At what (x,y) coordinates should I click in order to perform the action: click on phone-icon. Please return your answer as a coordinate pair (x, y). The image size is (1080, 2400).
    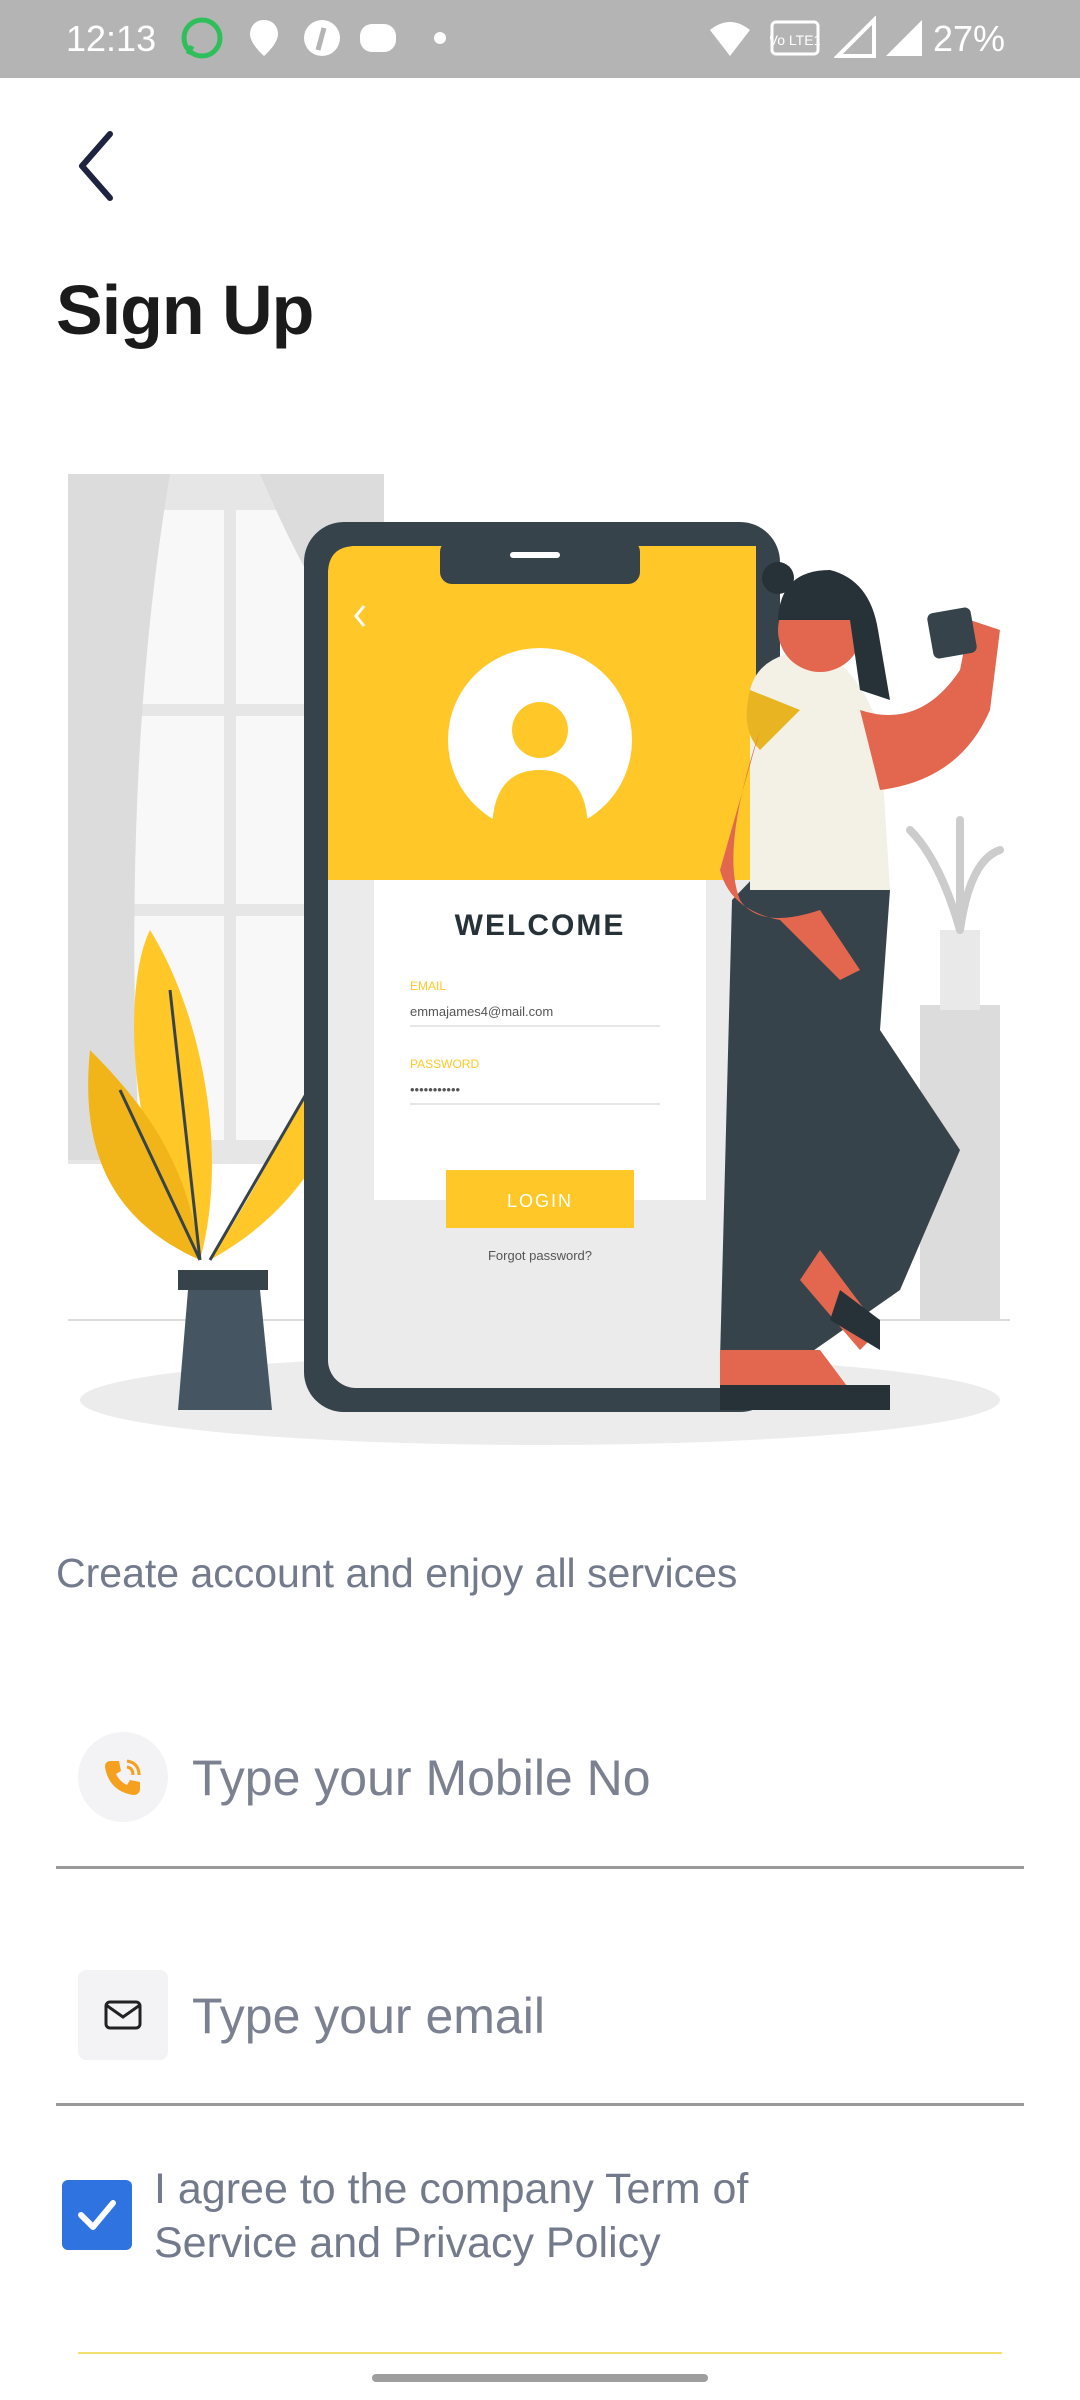
    Looking at the image, I should click on (123, 1777).